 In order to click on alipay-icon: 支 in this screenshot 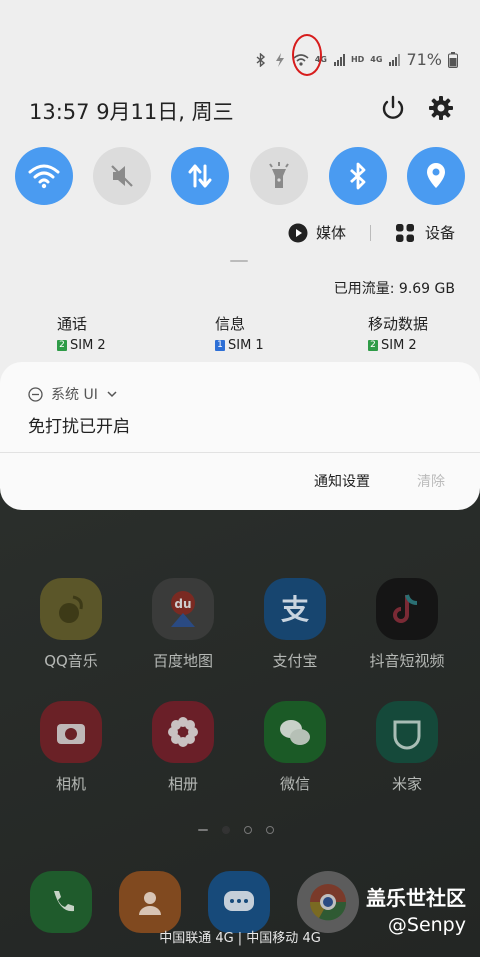, I will do `click(295, 609)`.